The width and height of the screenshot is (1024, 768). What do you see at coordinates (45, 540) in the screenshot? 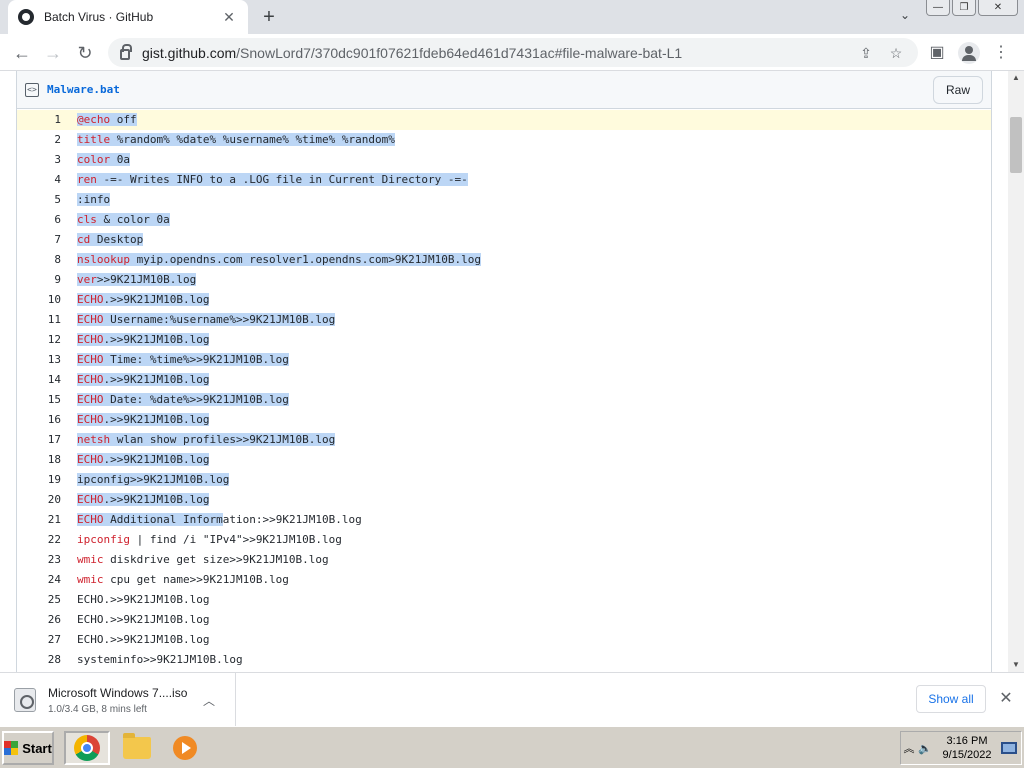
I see `line-number: 22` at bounding box center [45, 540].